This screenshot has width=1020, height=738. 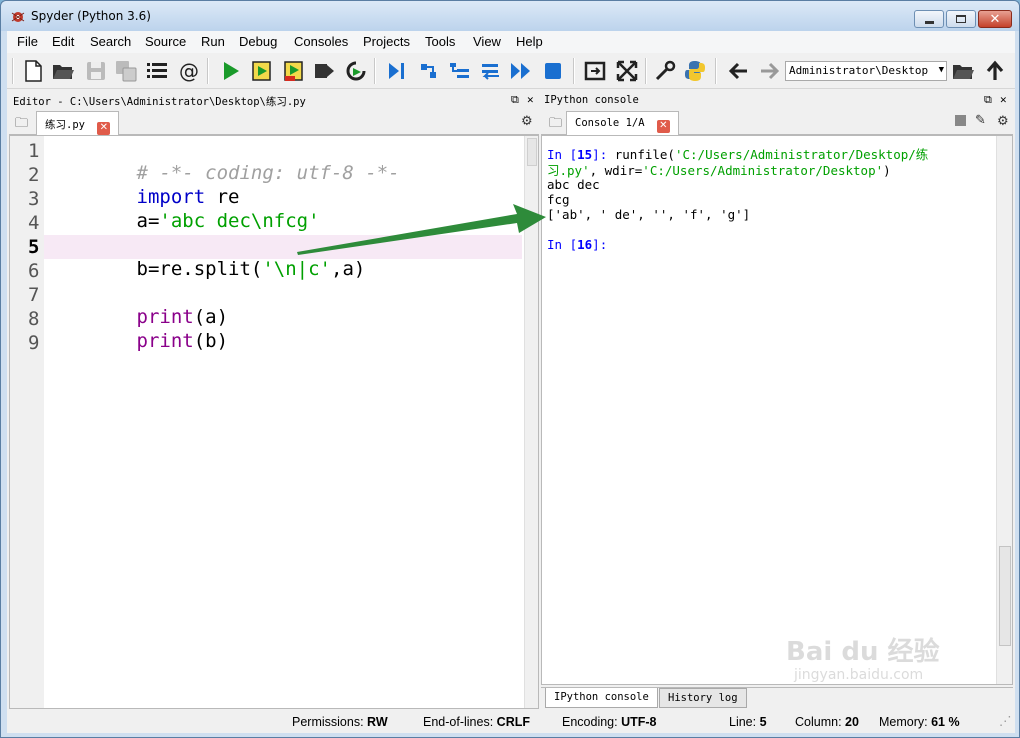 What do you see at coordinates (110, 41) in the screenshot?
I see `menu-search: Search` at bounding box center [110, 41].